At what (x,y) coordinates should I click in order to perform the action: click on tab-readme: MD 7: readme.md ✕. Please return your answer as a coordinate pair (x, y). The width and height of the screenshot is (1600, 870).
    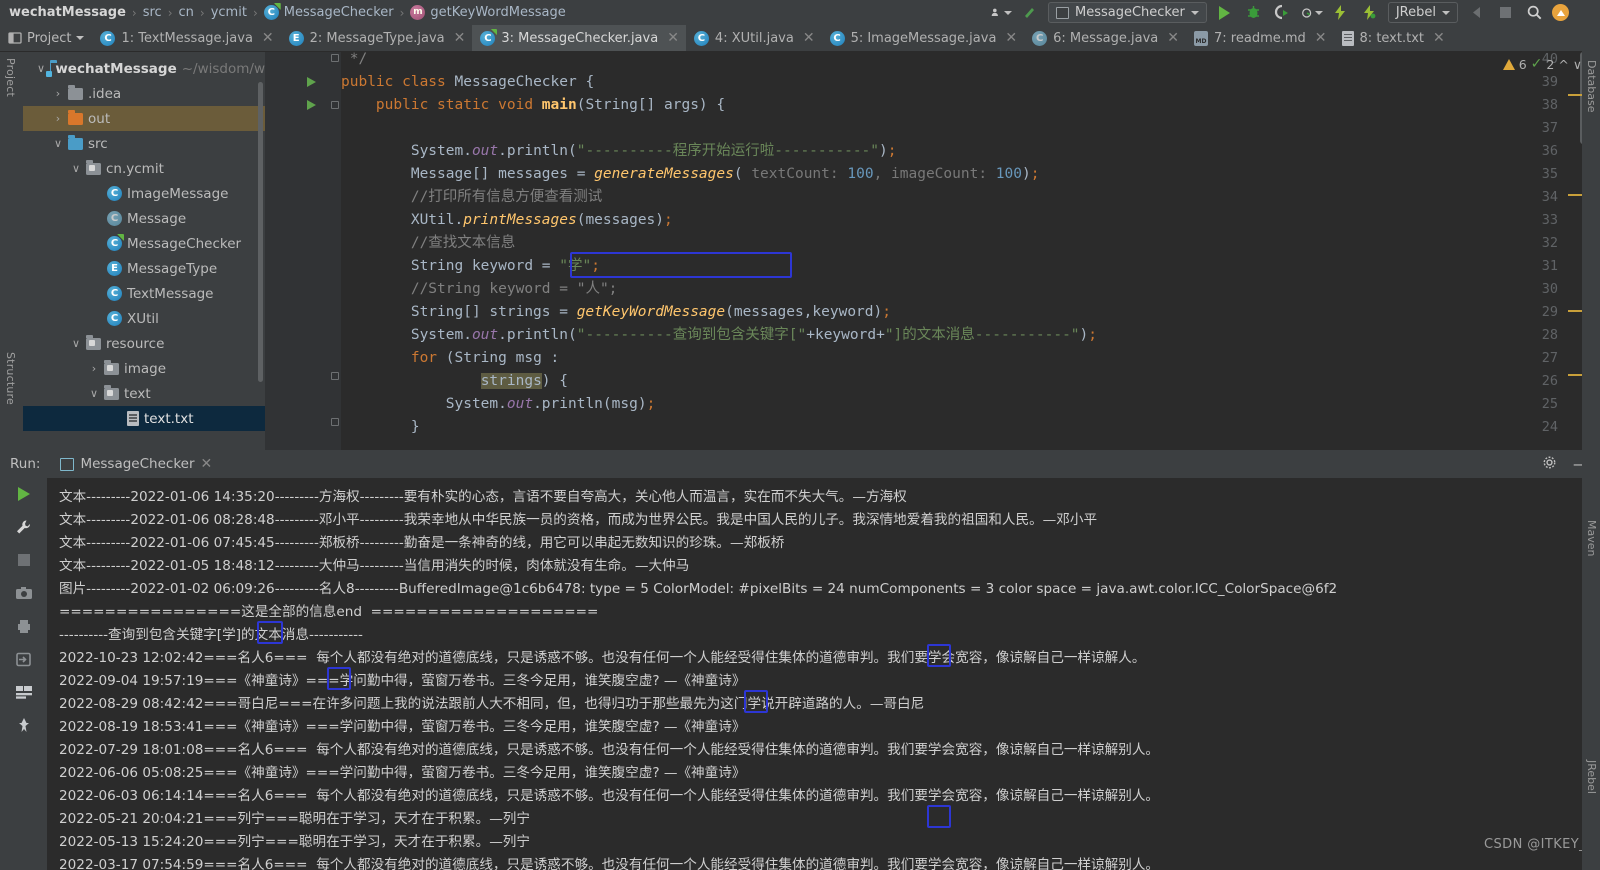
    Looking at the image, I should click on (1260, 38).